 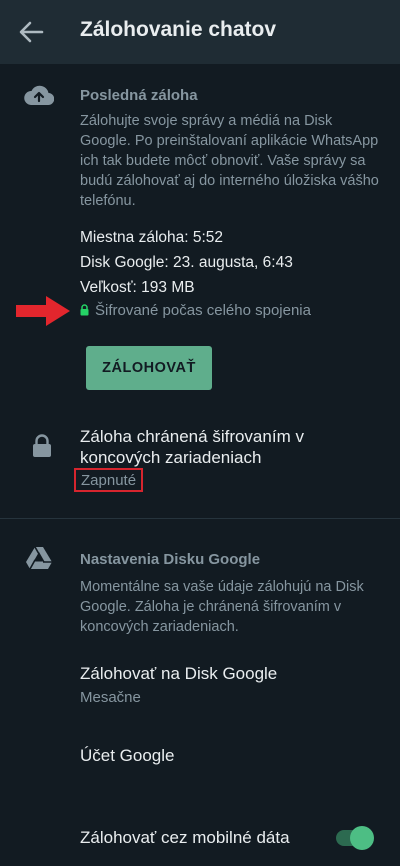 I want to click on mobile-data-label: Zálohovať cez mobilné dáta, so click(x=185, y=837).